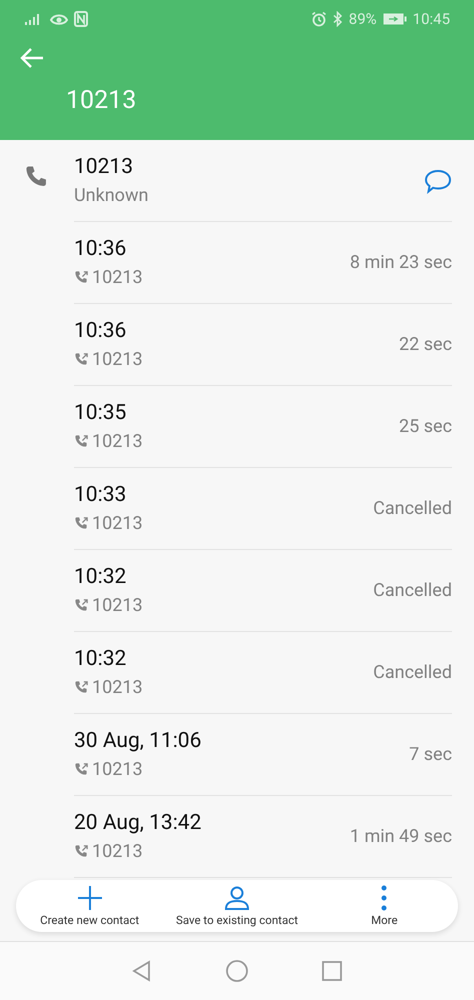 The width and height of the screenshot is (474, 1000). What do you see at coordinates (431, 19) in the screenshot?
I see `clock-time: 10:45` at bounding box center [431, 19].